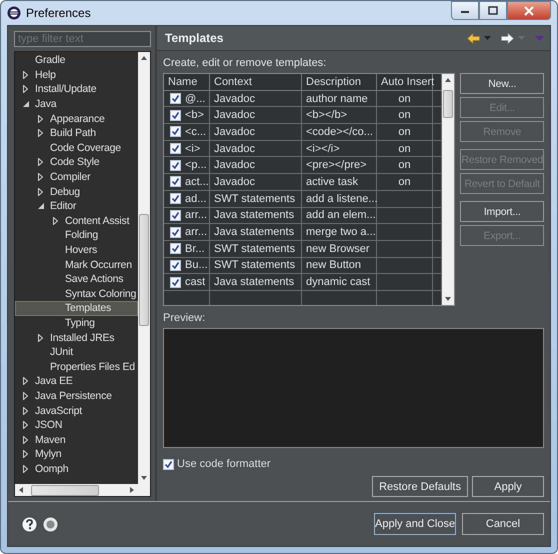 The width and height of the screenshot is (558, 554). Describe the element at coordinates (339, 266) in the screenshot. I see `table-cell: new Button` at that location.